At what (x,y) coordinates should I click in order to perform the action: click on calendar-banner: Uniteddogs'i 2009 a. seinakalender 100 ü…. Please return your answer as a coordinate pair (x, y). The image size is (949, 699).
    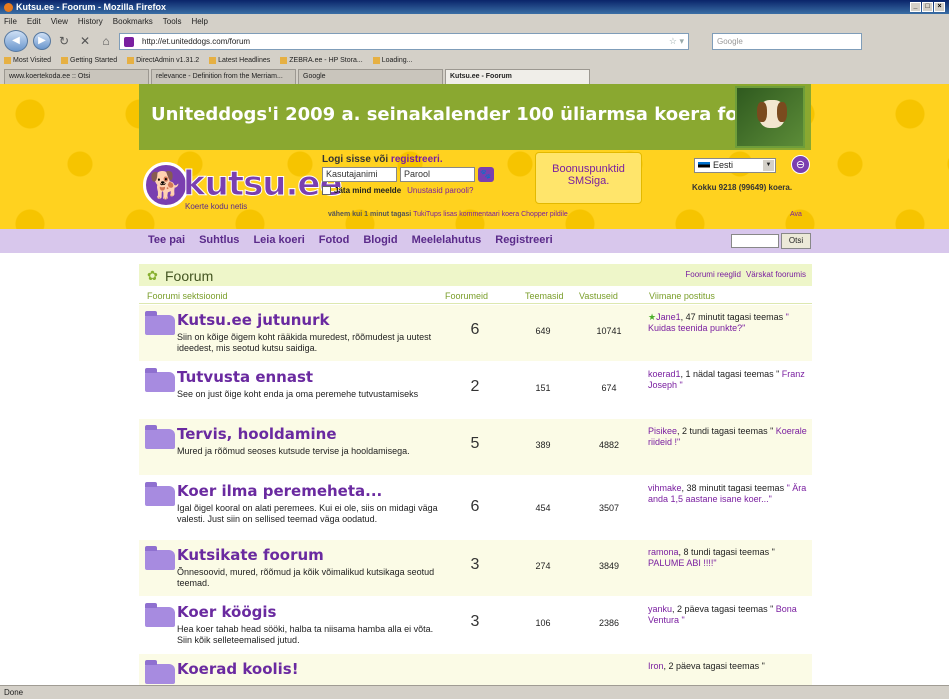
    Looking at the image, I should click on (475, 117).